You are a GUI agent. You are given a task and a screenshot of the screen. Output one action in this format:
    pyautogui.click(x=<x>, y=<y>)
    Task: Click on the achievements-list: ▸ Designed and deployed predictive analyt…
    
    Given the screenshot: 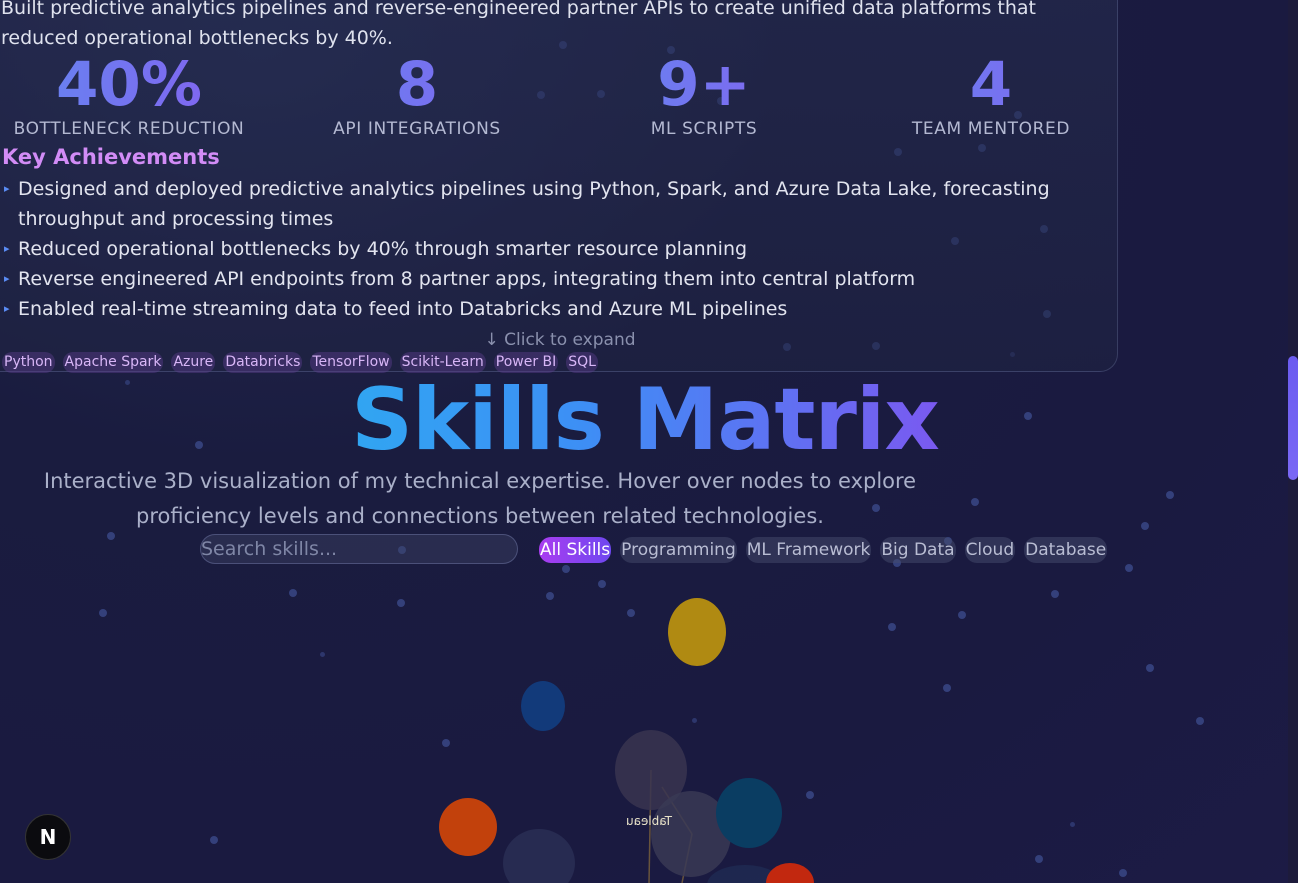 What is the action you would take?
    pyautogui.click(x=545, y=249)
    